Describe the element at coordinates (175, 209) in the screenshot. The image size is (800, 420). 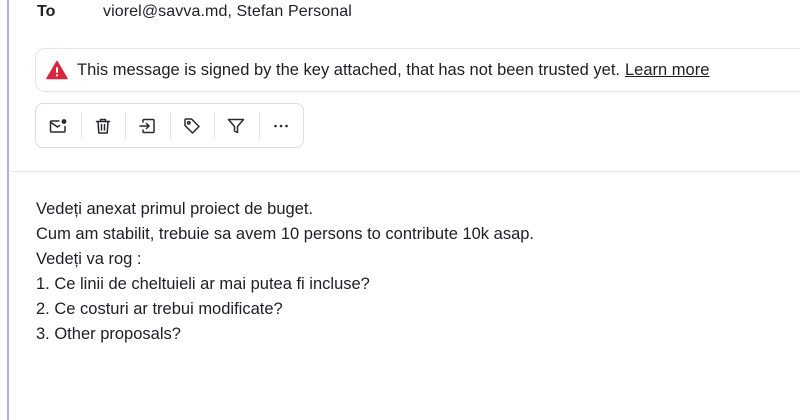
I see `message-line: Vedeți anexat primul proiect de buget.` at that location.